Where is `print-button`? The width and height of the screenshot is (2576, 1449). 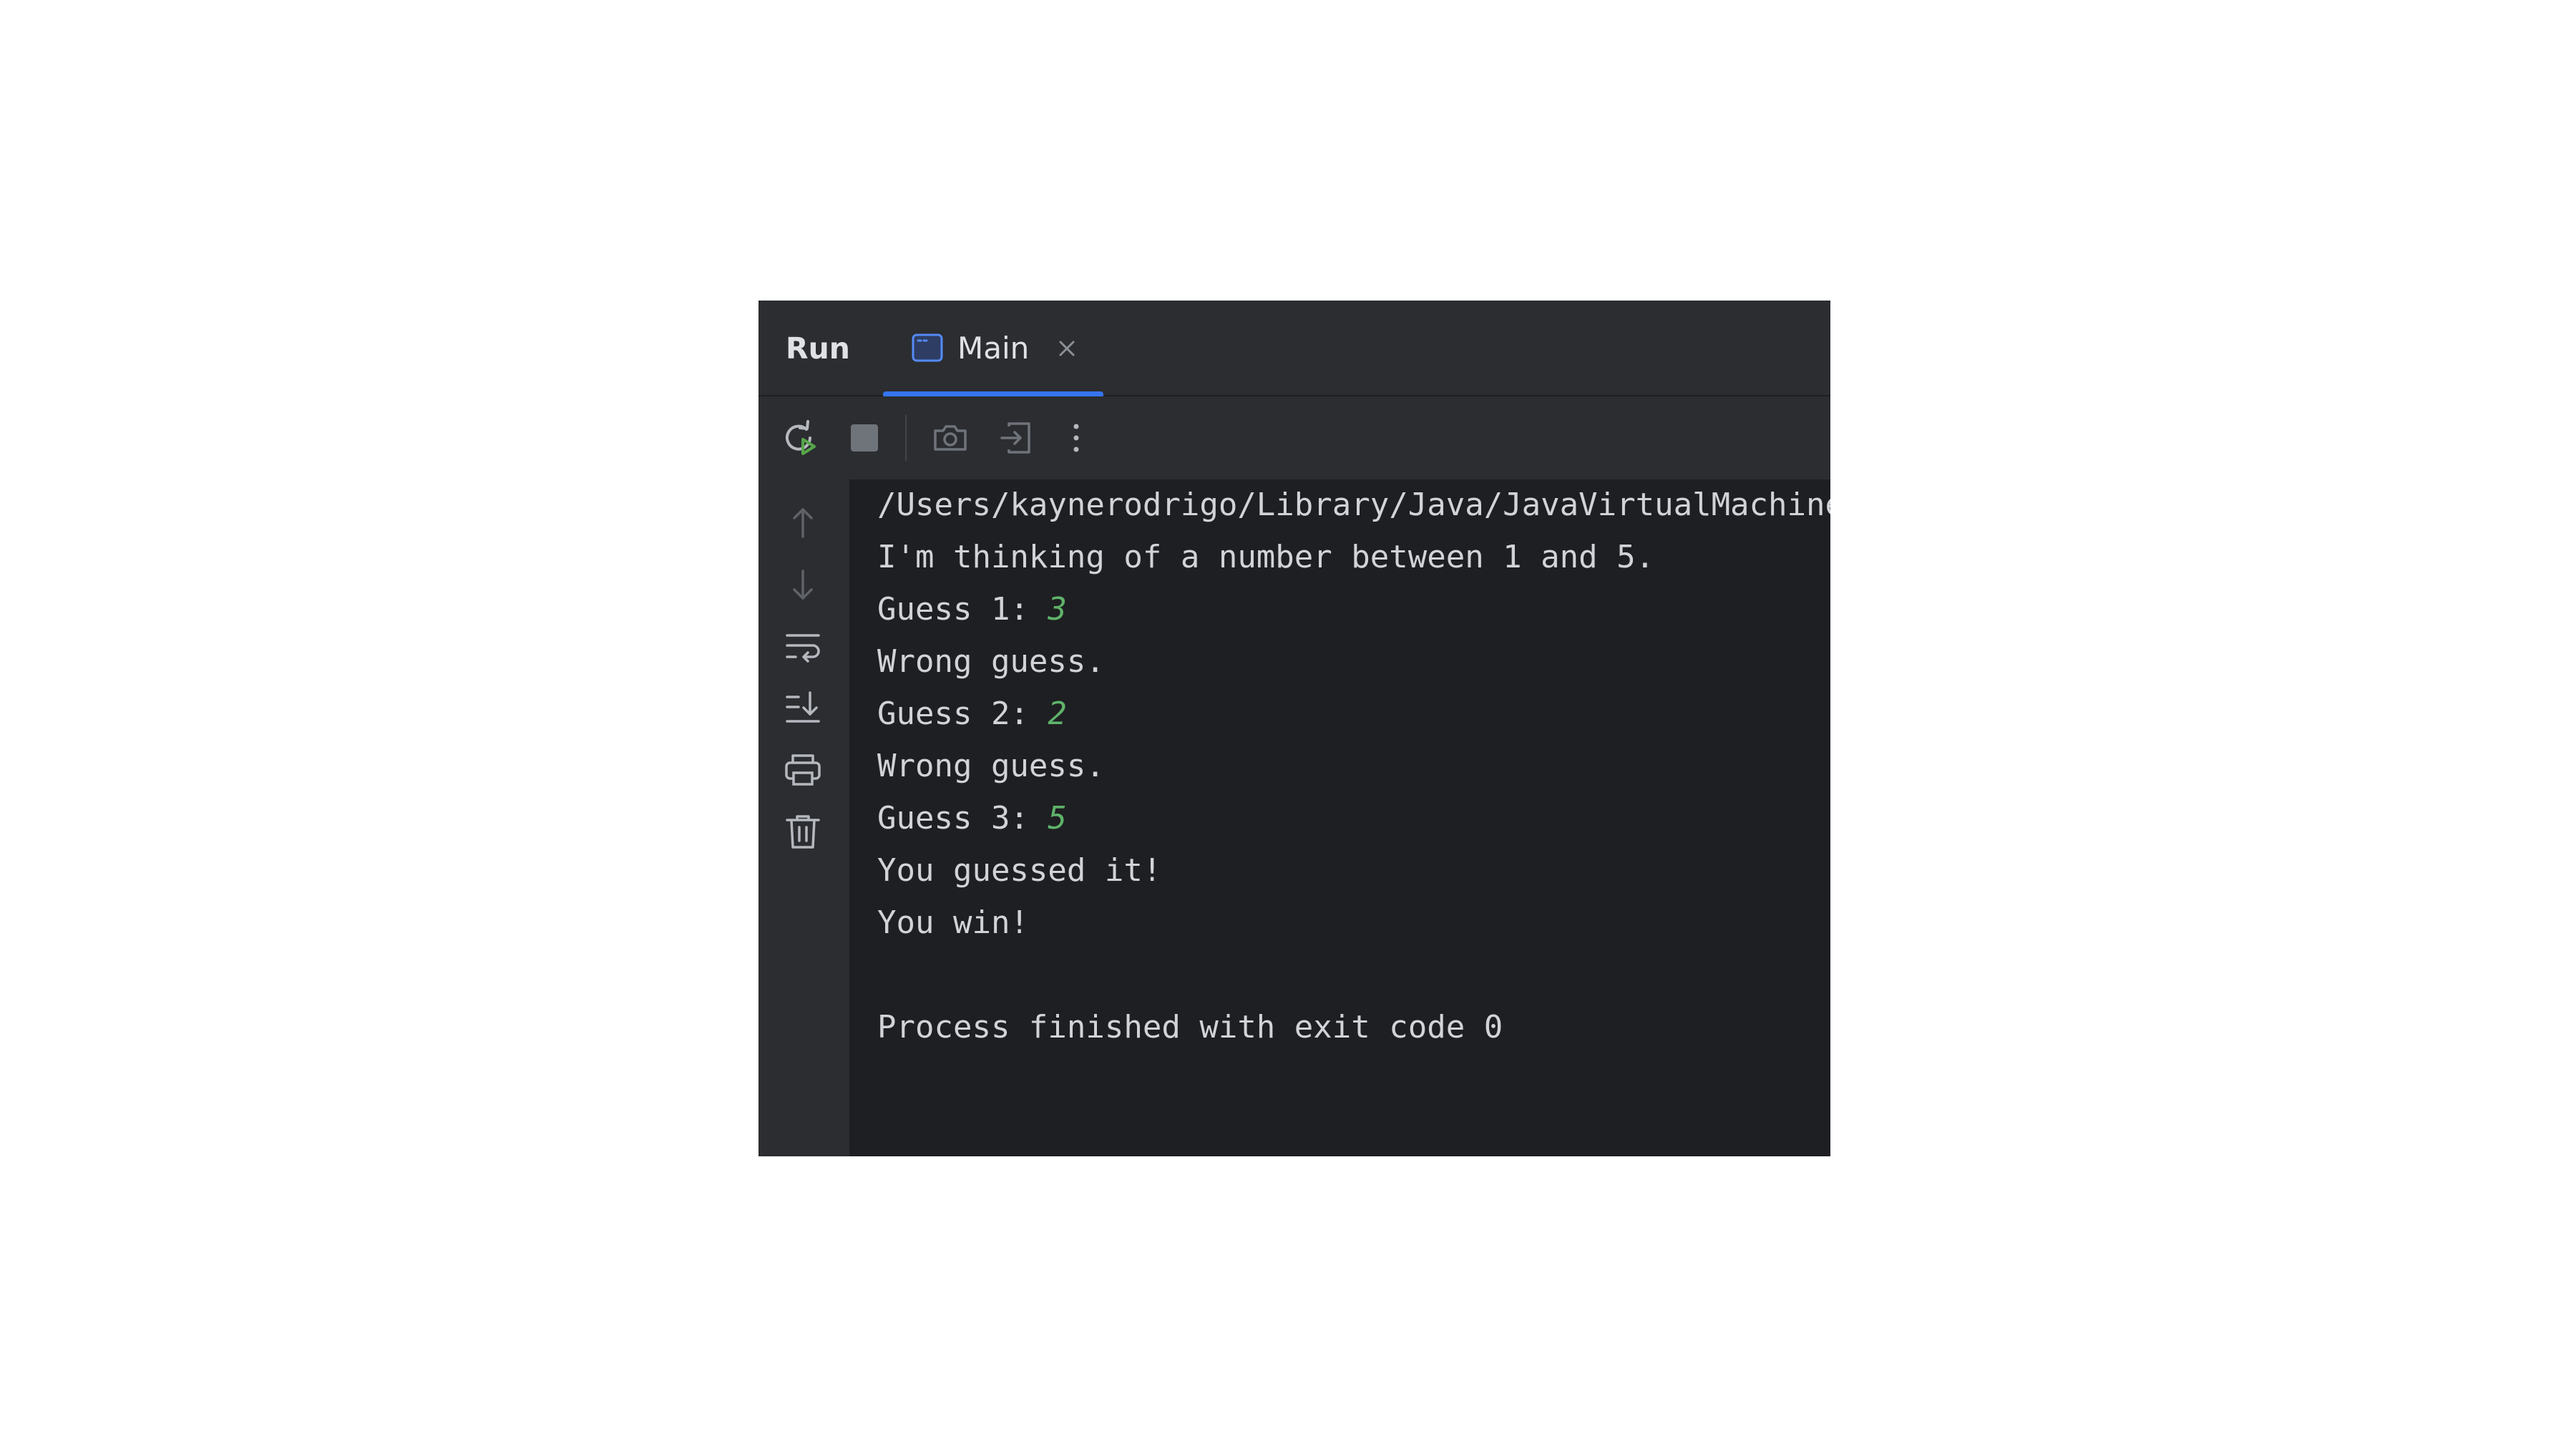 print-button is located at coordinates (803, 770).